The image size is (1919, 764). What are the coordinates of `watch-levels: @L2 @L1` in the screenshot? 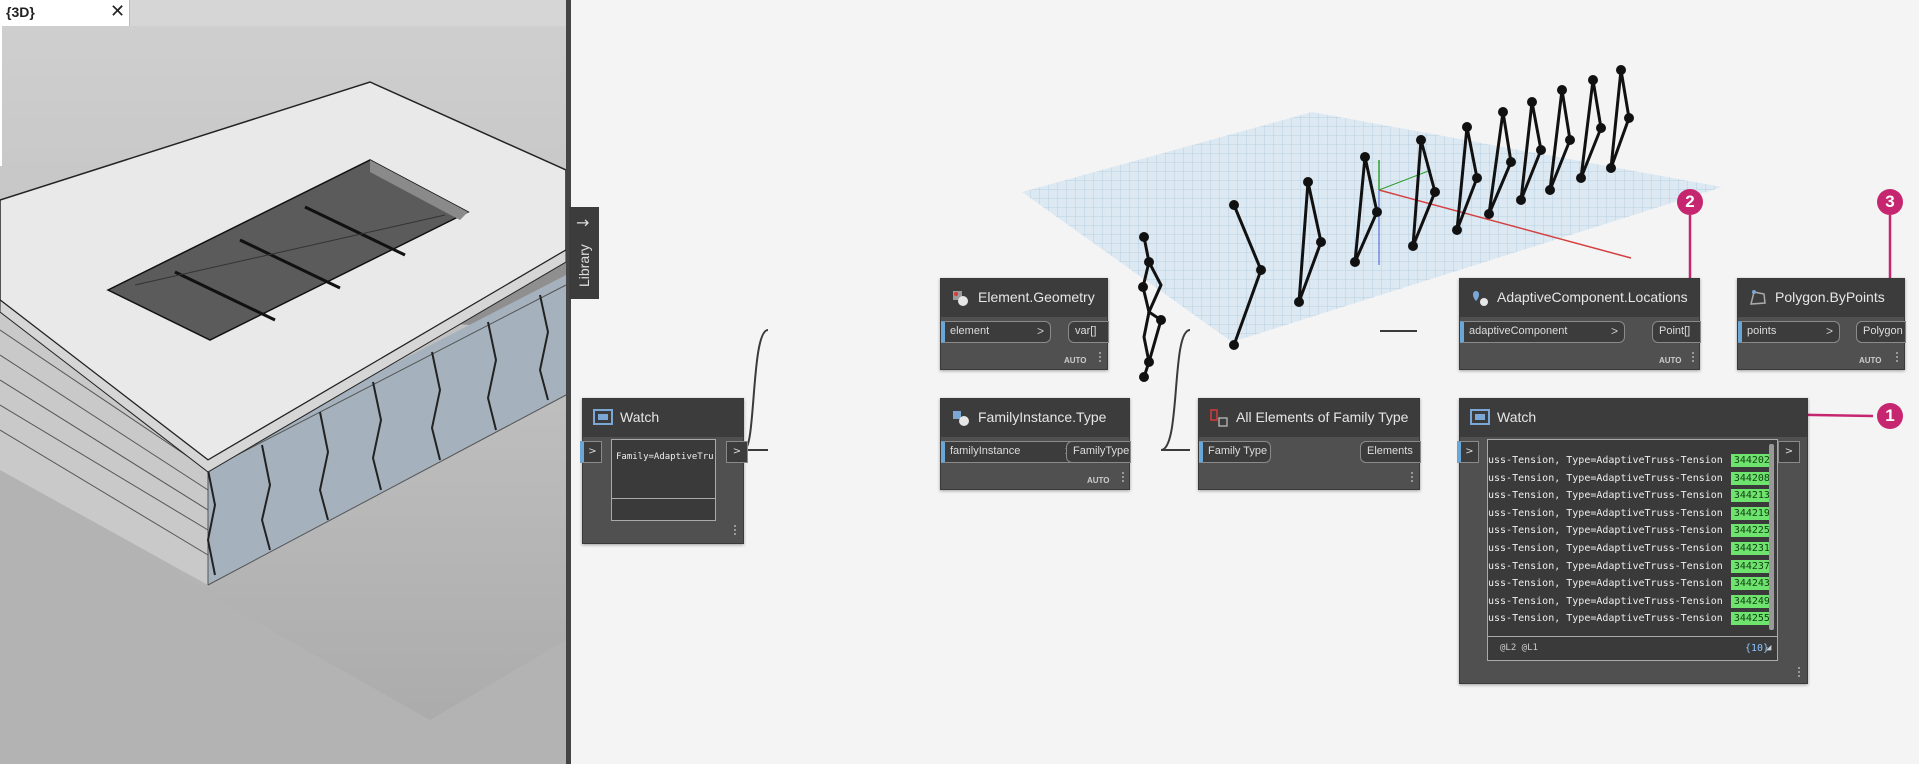 It's located at (1519, 648).